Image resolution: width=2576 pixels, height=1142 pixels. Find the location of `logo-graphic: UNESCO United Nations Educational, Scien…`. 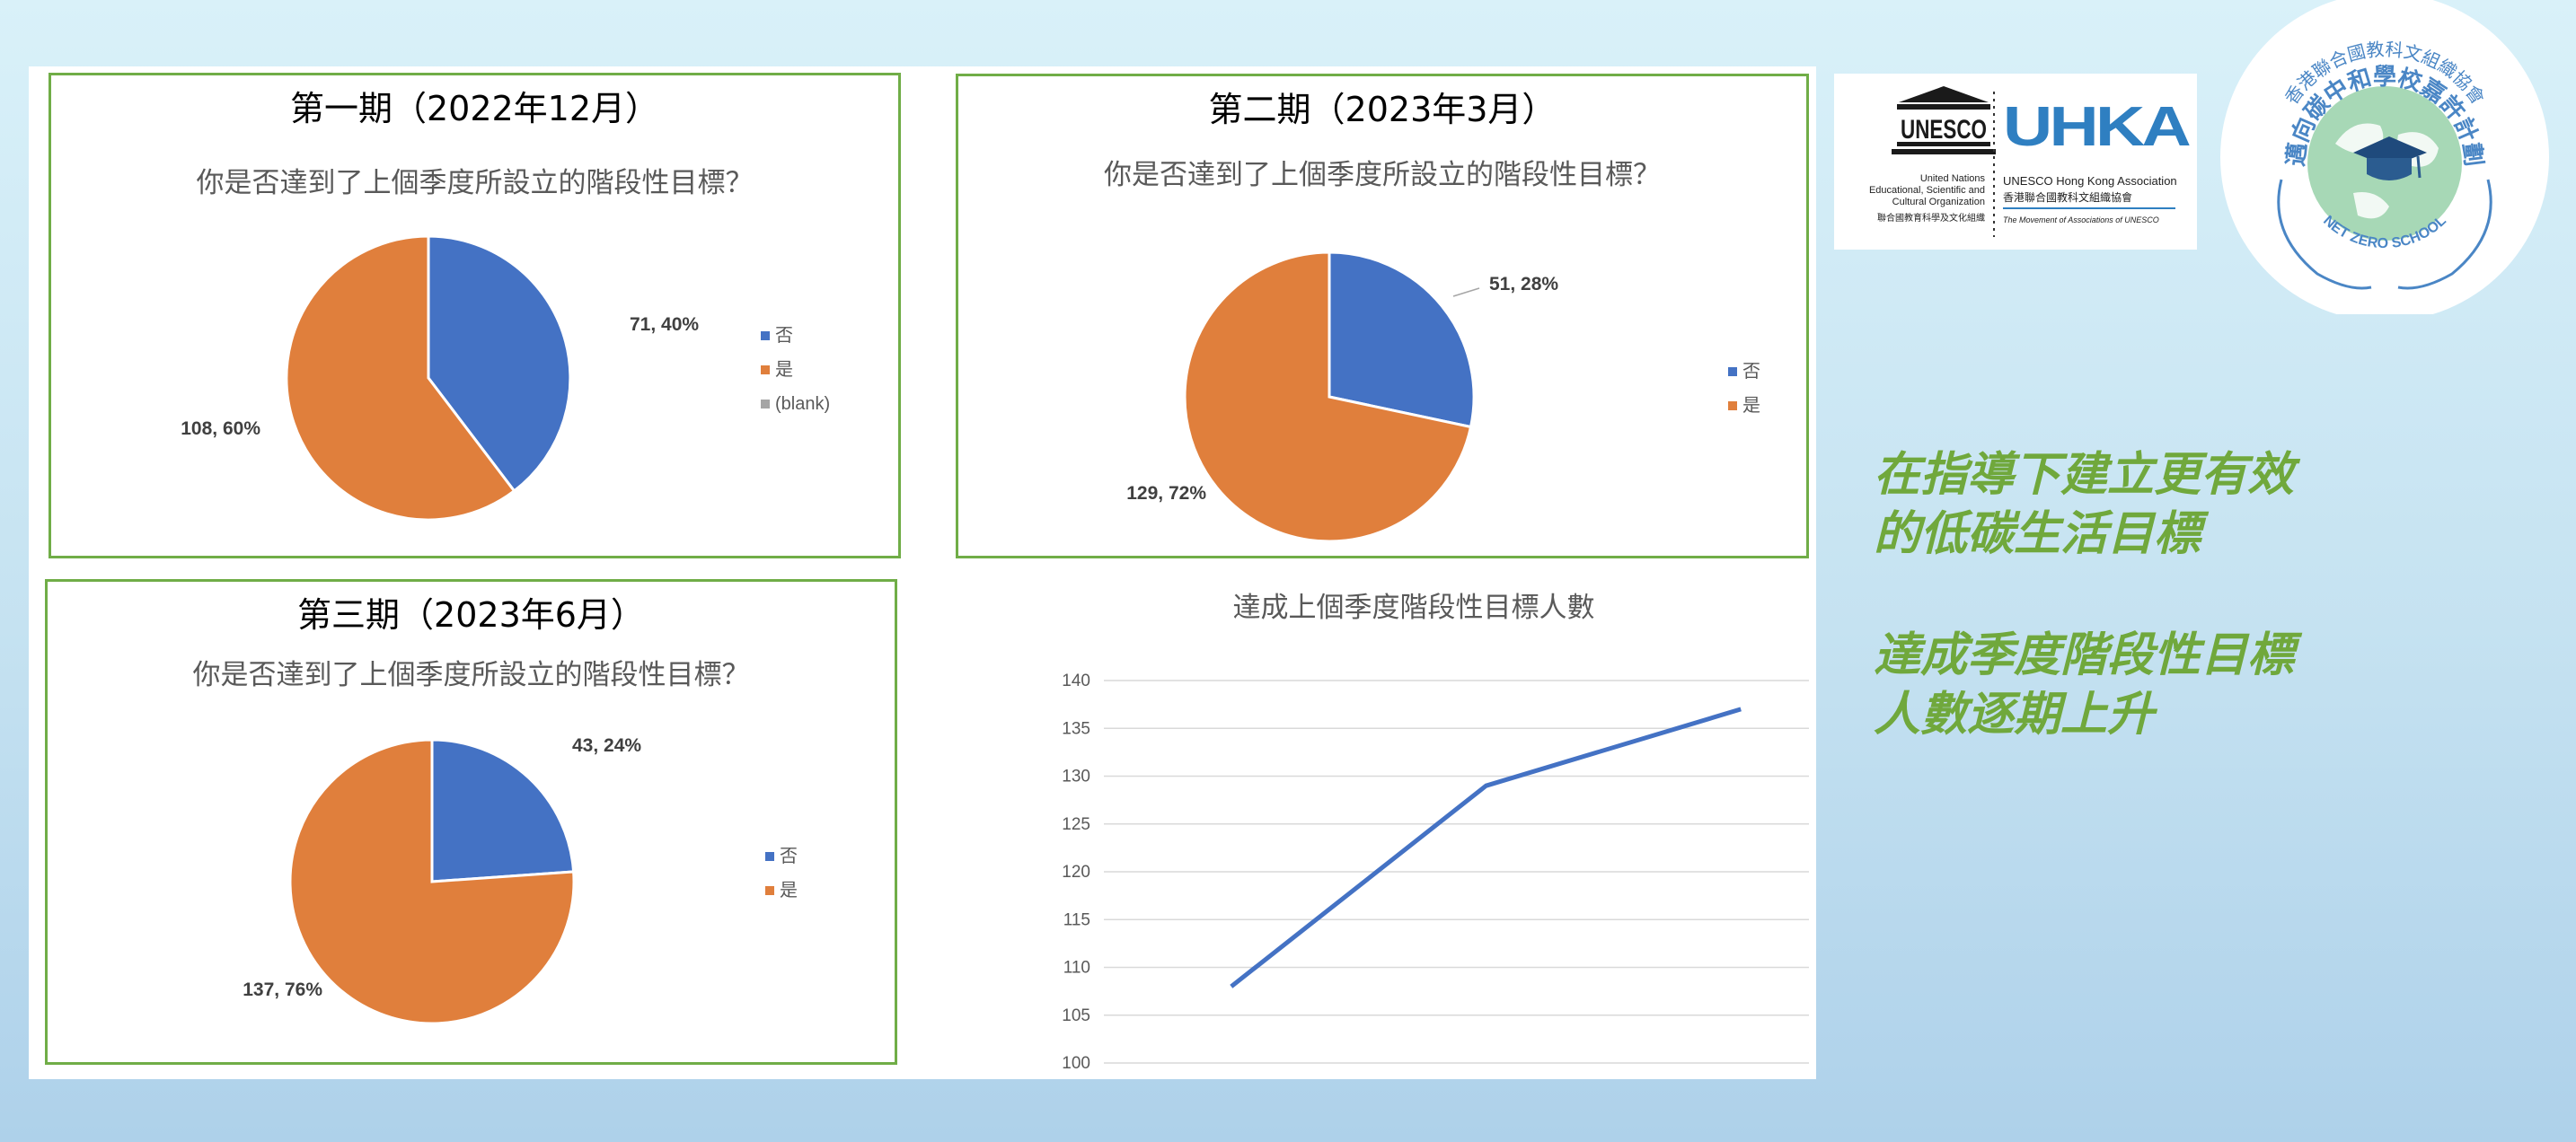

logo-graphic: UNESCO United Nations Educational, Scien… is located at coordinates (2031, 161).